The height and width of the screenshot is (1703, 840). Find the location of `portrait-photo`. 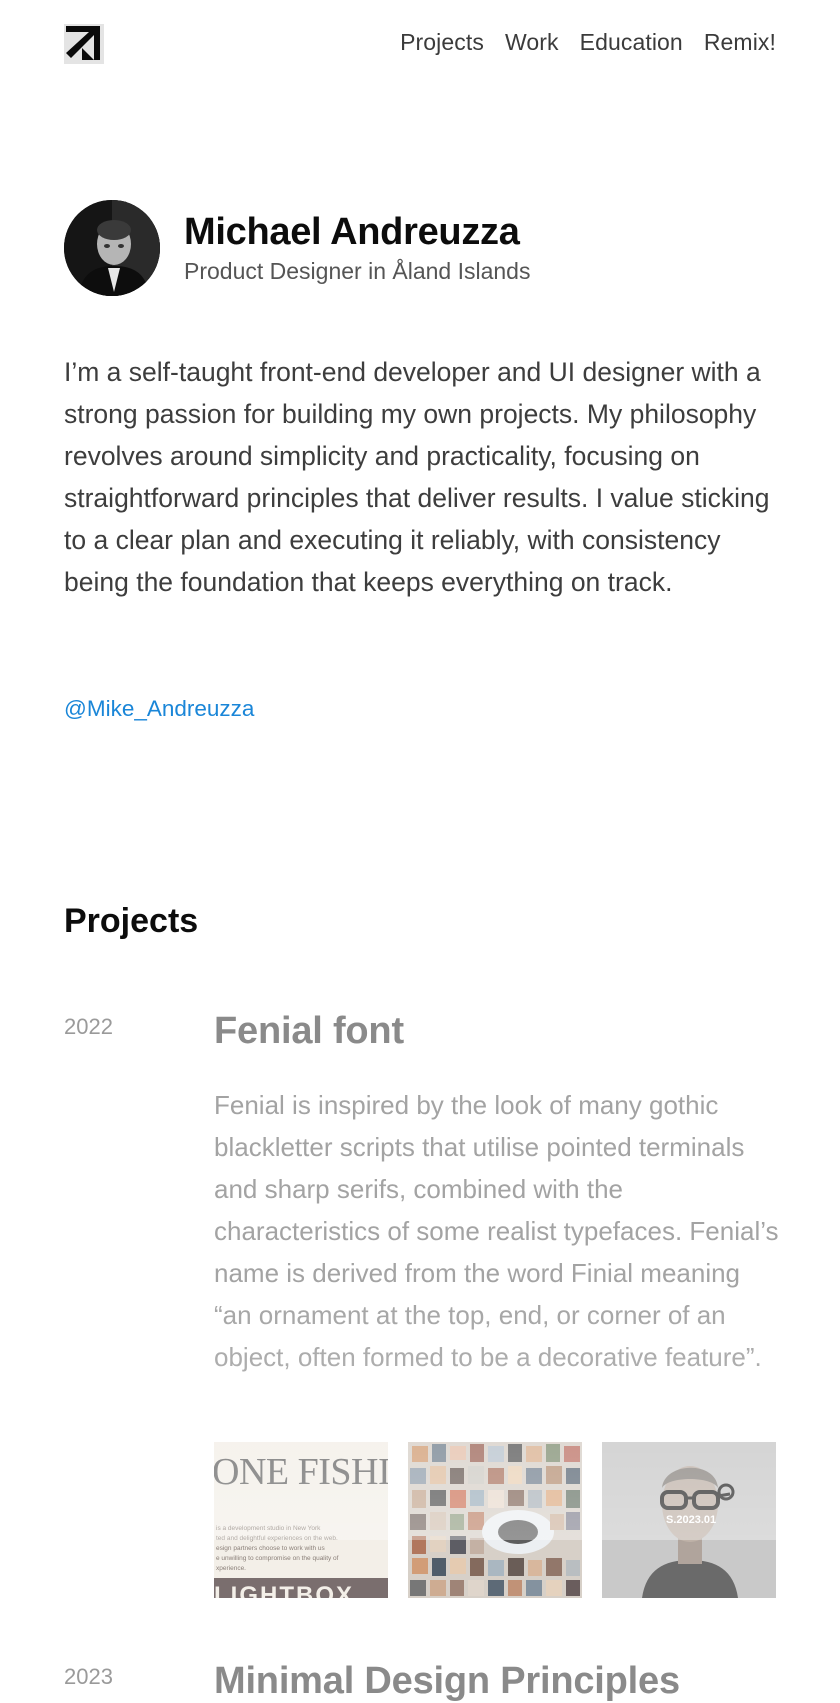

portrait-photo is located at coordinates (112, 248).